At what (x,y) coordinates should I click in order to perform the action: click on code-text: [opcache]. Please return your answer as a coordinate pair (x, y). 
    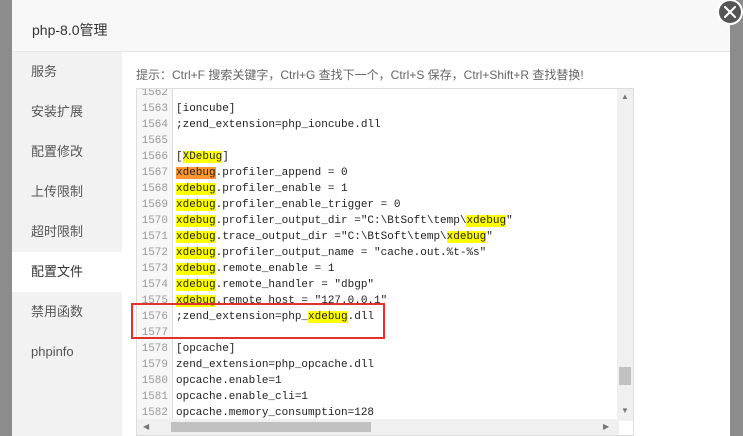
    Looking at the image, I should click on (205, 349).